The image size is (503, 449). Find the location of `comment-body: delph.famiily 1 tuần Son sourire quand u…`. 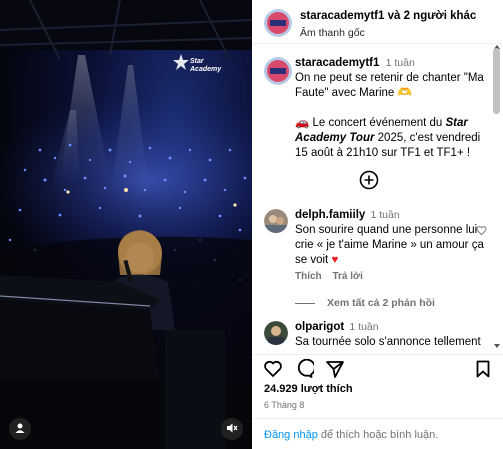

comment-body: delph.famiily 1 tuần Son sourire quand u… is located at coordinates (390, 238).